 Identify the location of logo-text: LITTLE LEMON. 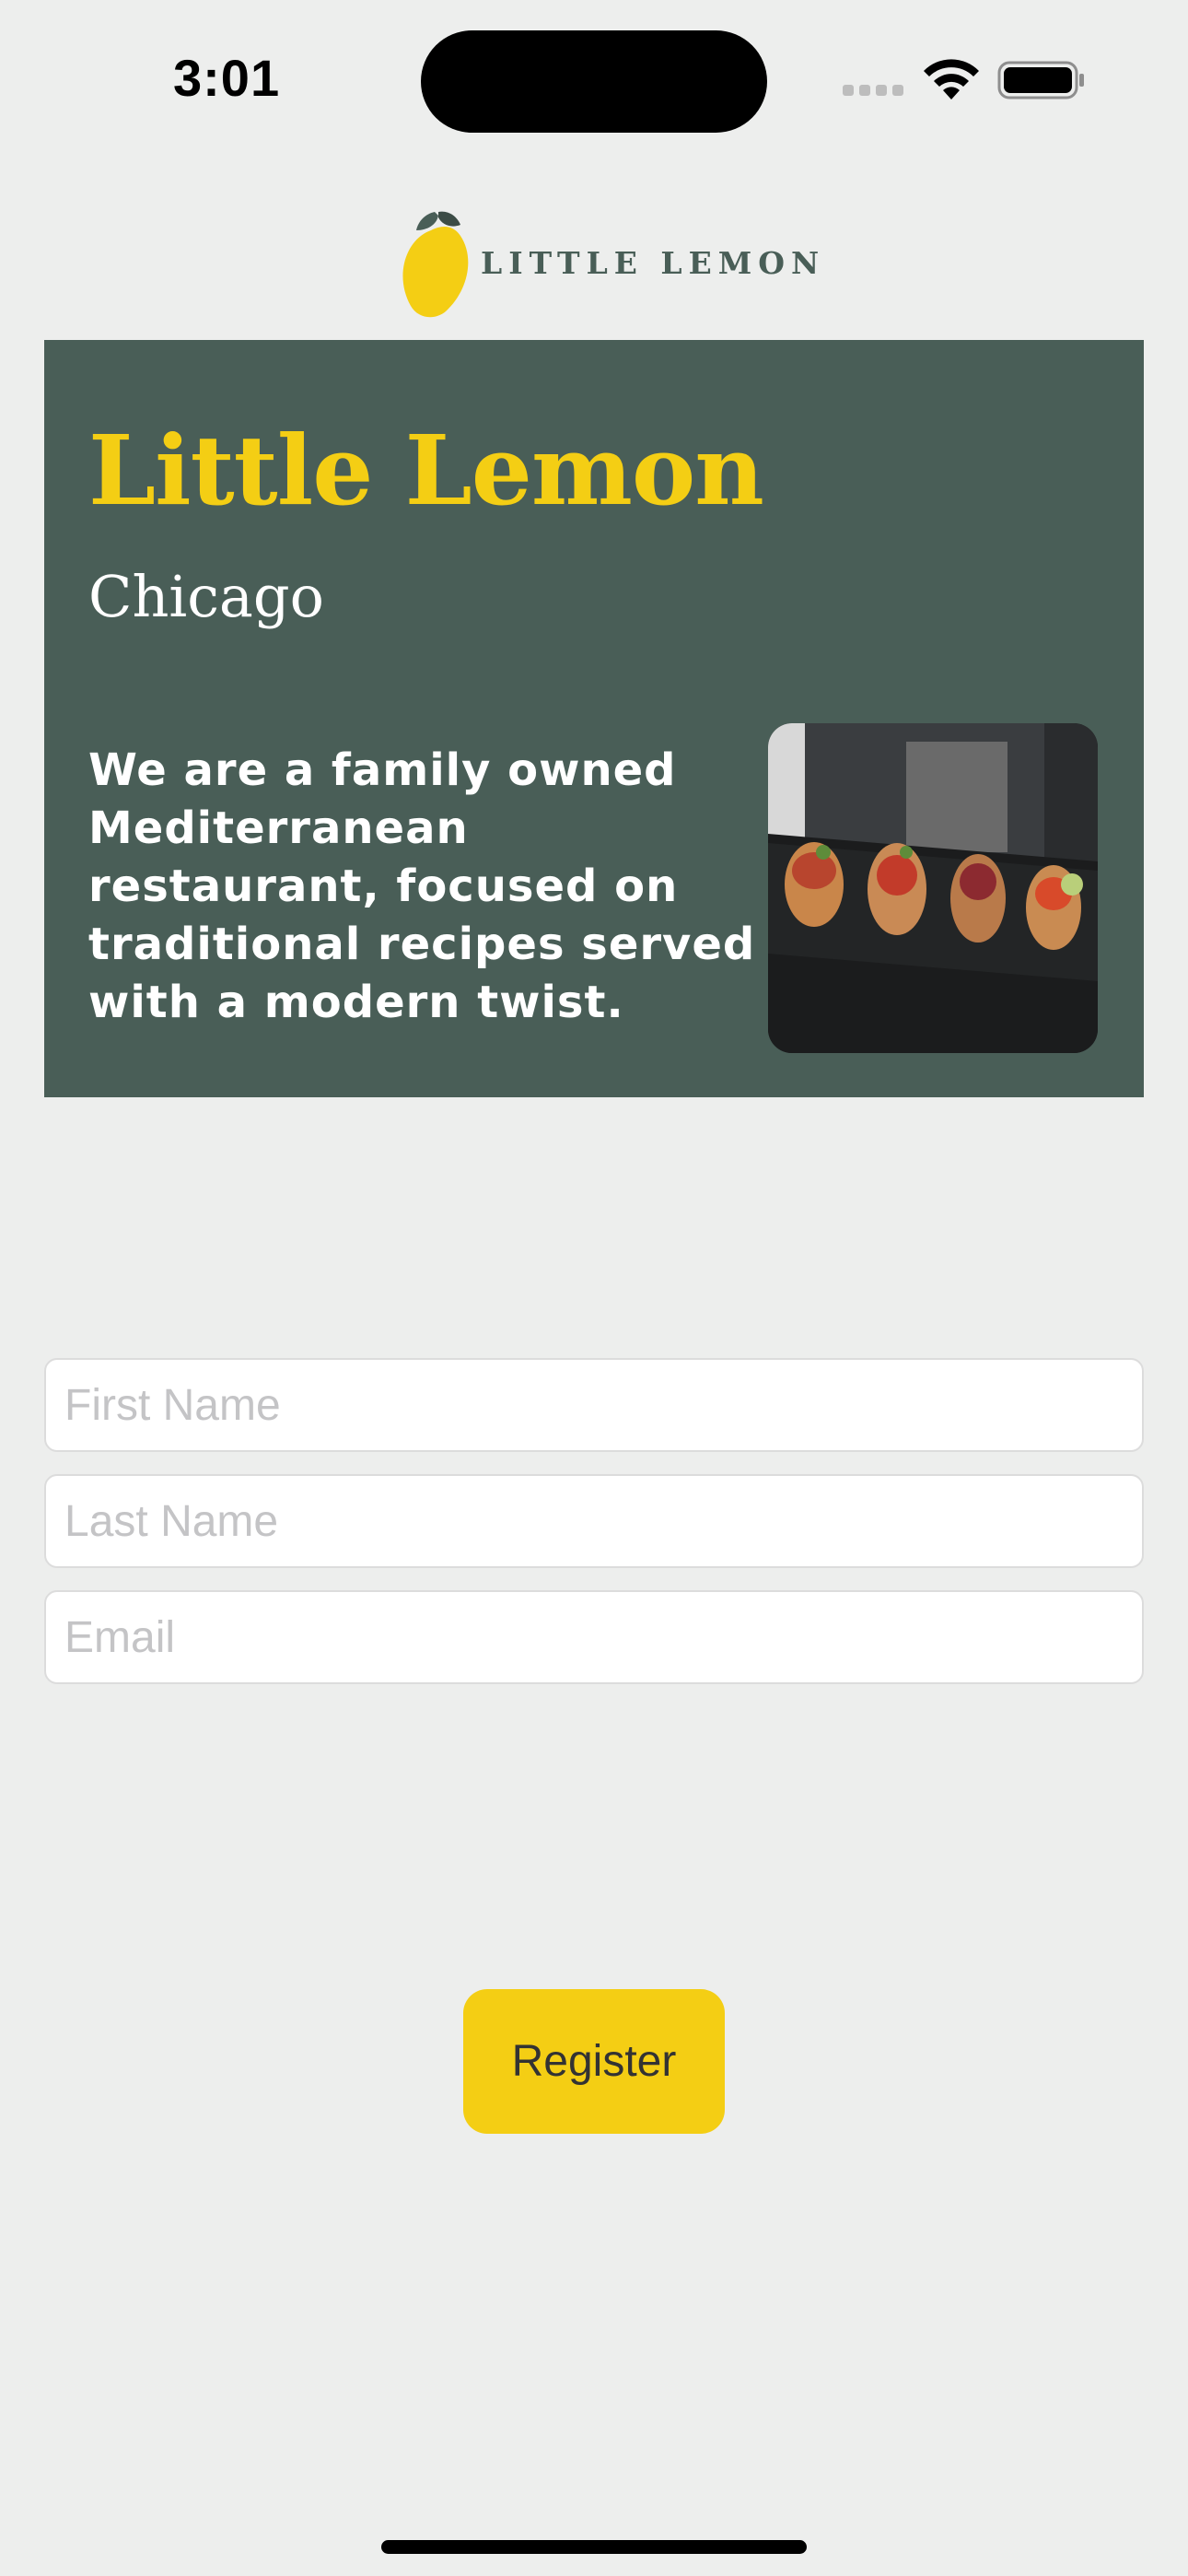
(654, 263).